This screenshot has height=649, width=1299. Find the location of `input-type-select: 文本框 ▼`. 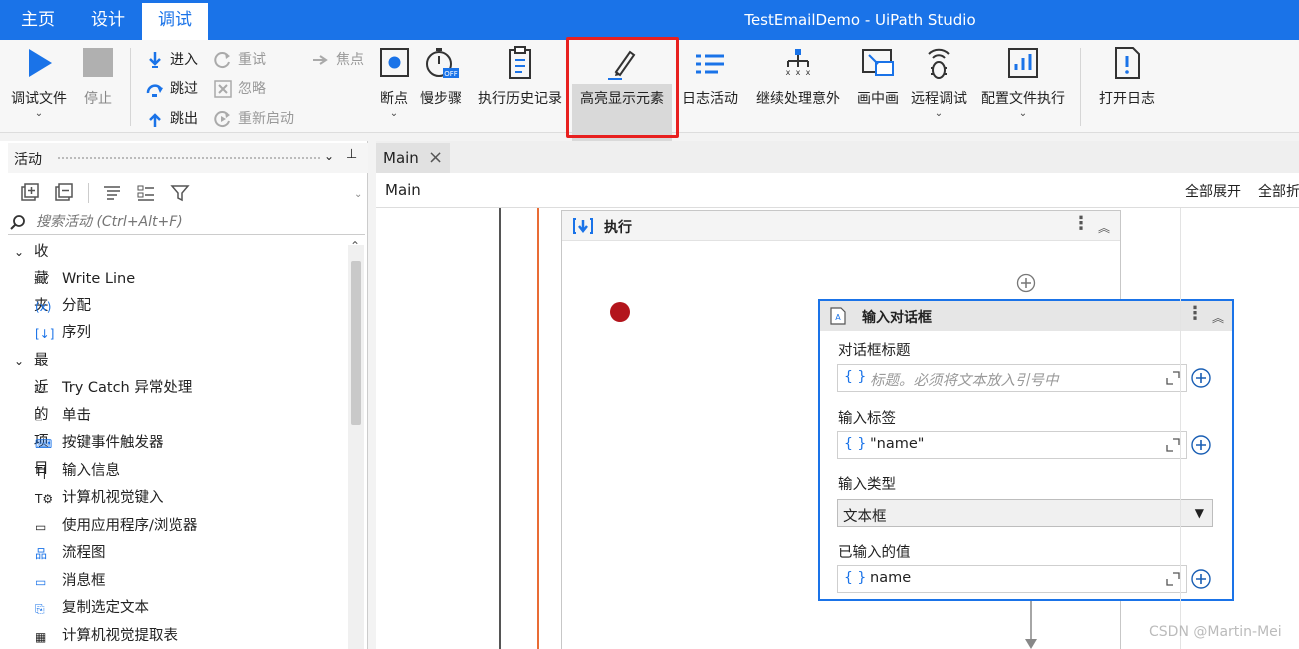

input-type-select: 文本框 ▼ is located at coordinates (1025, 513).